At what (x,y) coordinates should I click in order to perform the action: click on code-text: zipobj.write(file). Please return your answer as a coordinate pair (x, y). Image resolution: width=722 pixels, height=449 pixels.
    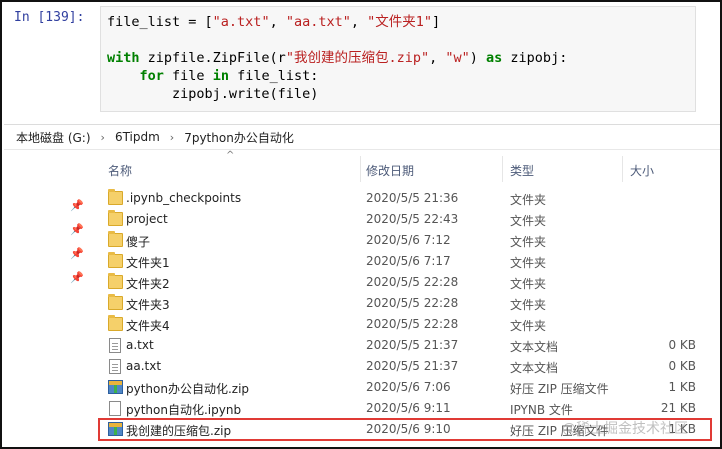
    Looking at the image, I should click on (213, 94).